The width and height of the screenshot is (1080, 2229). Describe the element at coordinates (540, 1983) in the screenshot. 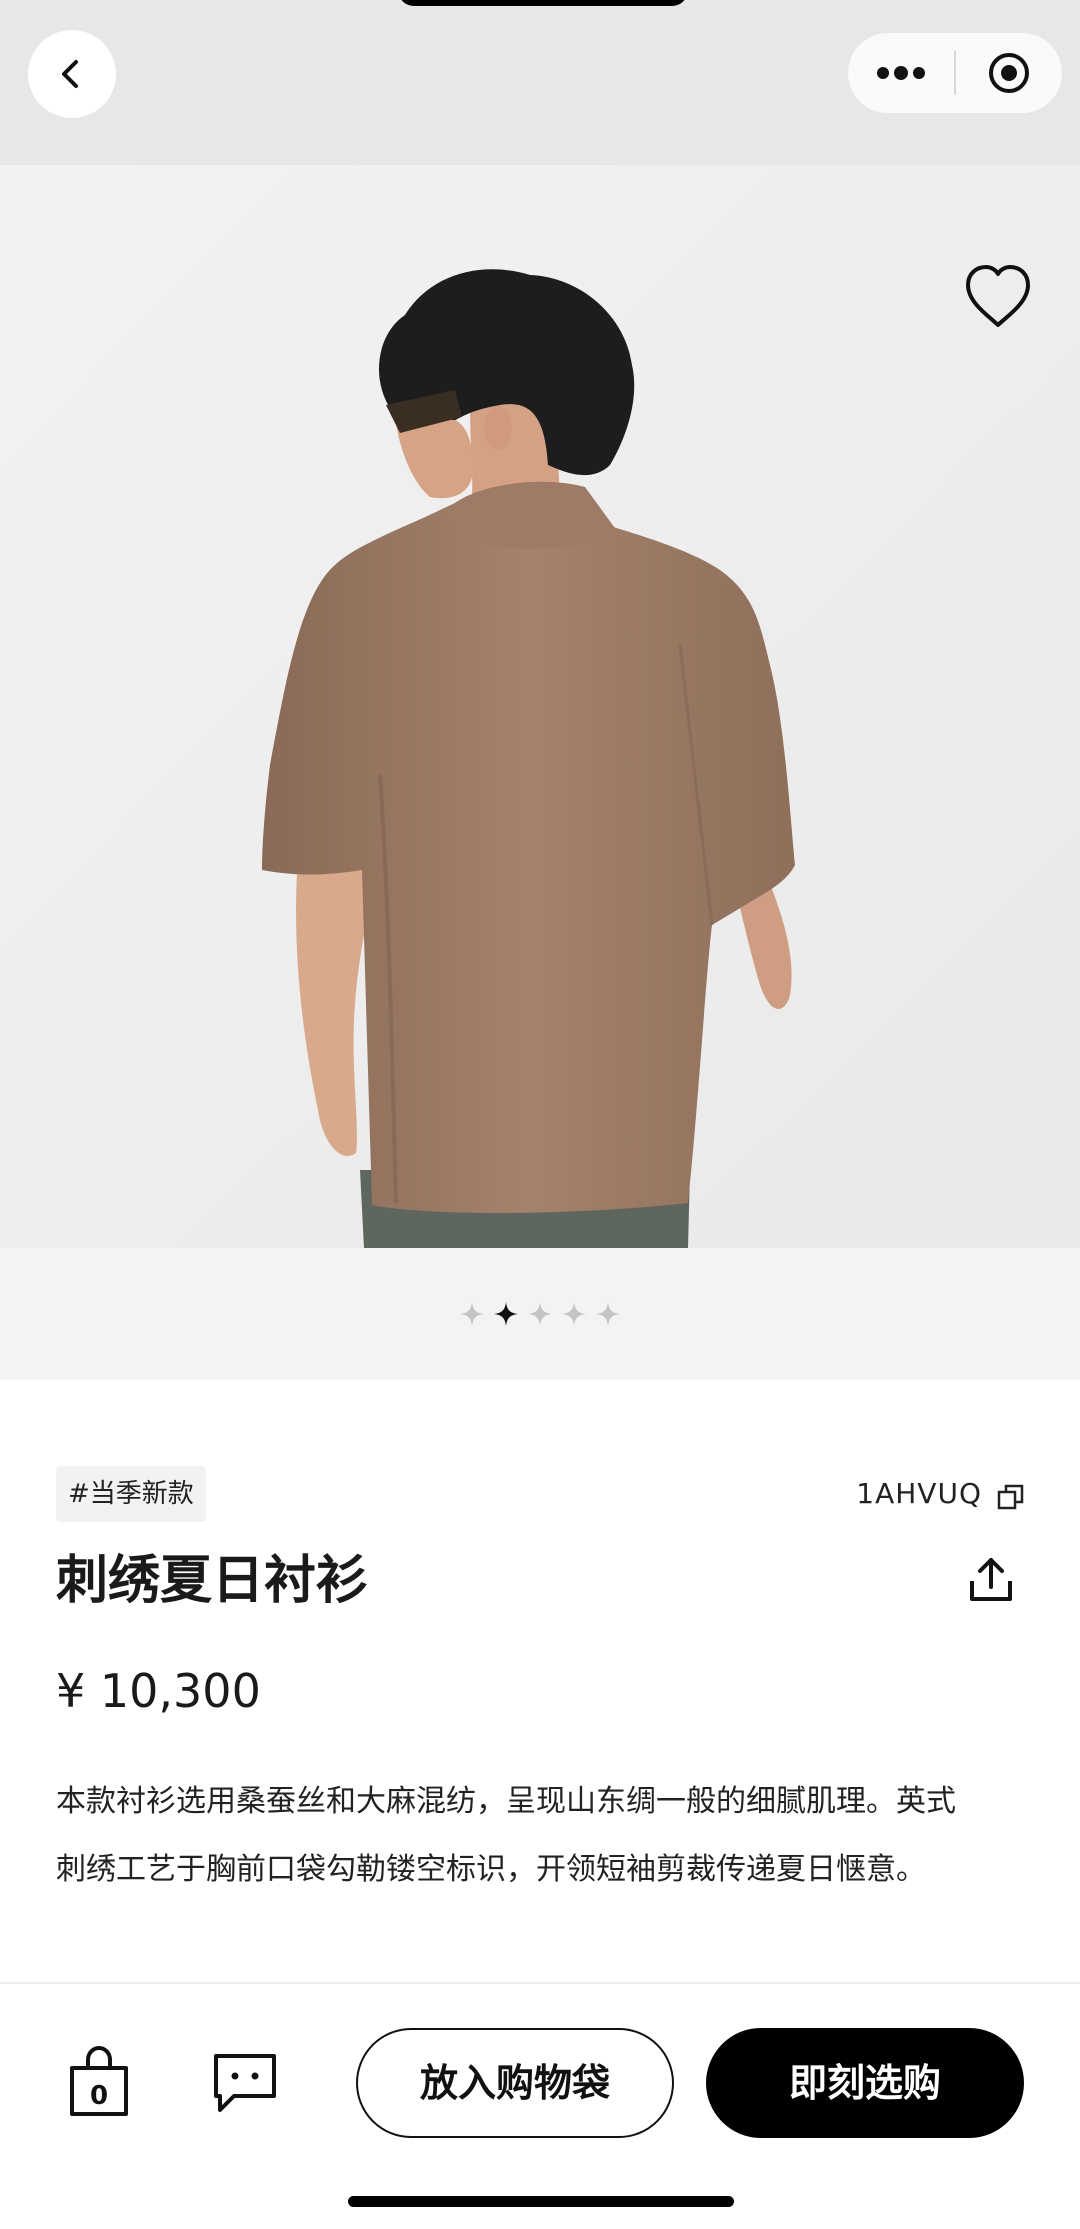

I see `action-bar-divider` at that location.